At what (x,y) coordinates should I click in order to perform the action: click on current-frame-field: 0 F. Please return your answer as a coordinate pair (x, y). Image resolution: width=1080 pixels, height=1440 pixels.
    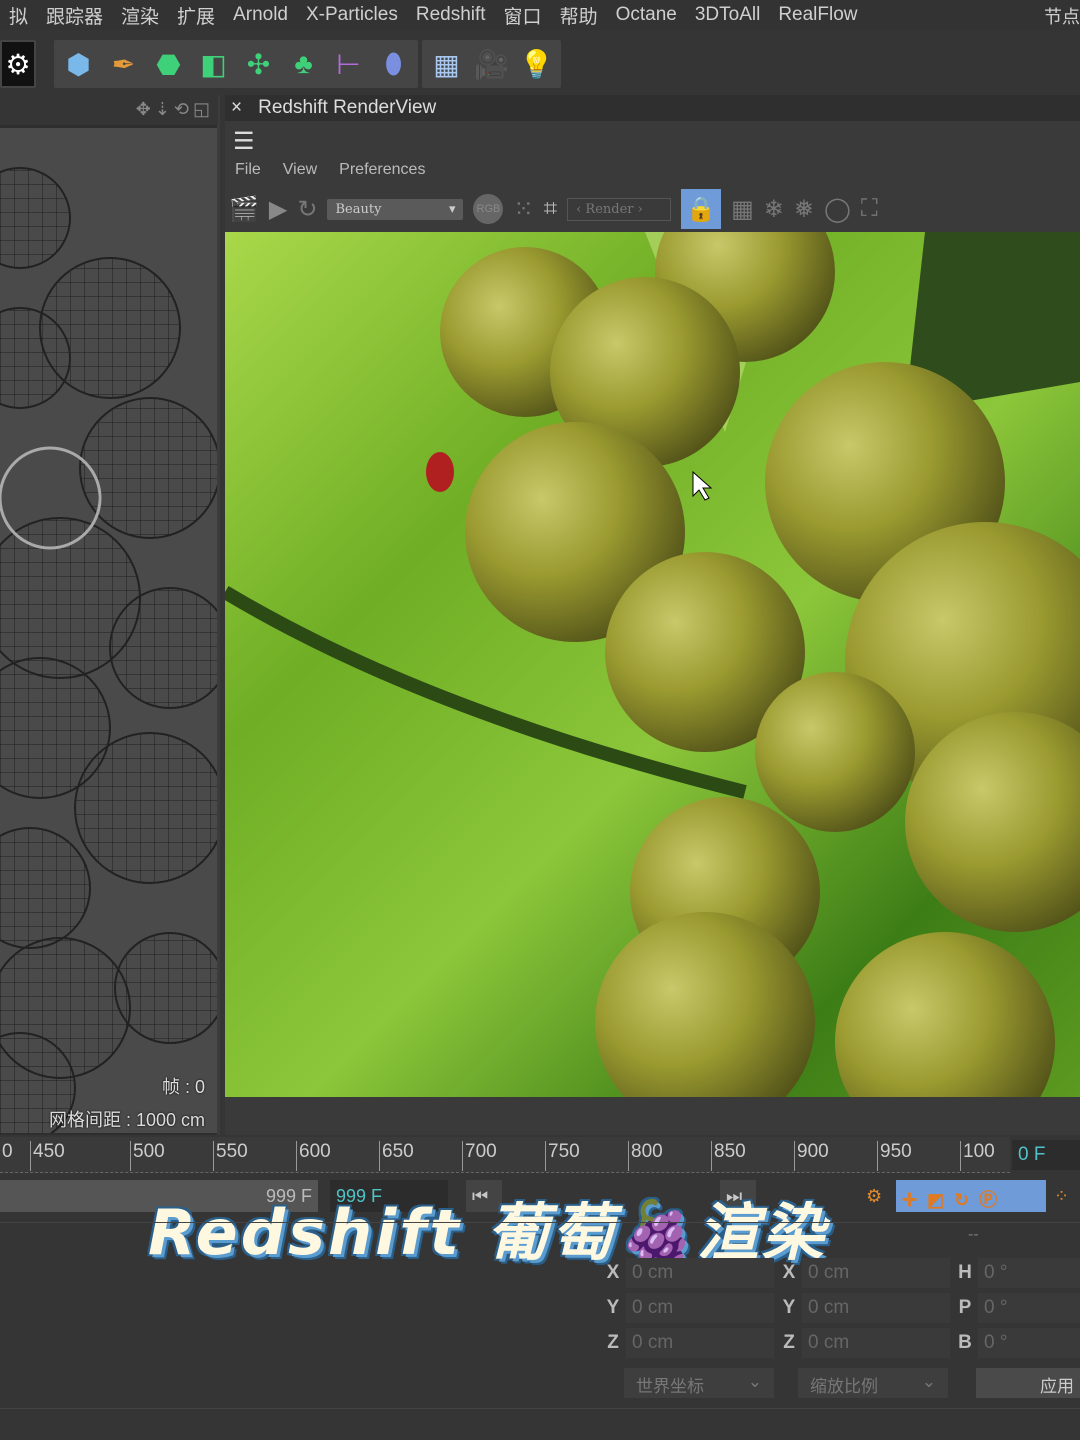
    Looking at the image, I should click on (1046, 1155).